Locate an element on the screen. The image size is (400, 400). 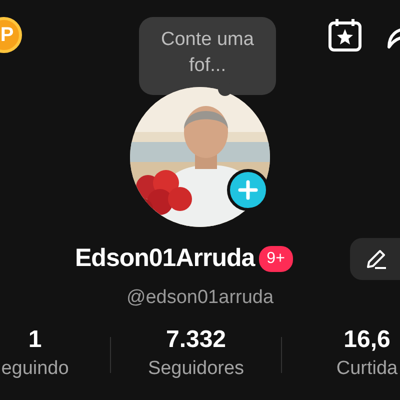
stat-label: eguindo is located at coordinates (35, 368).